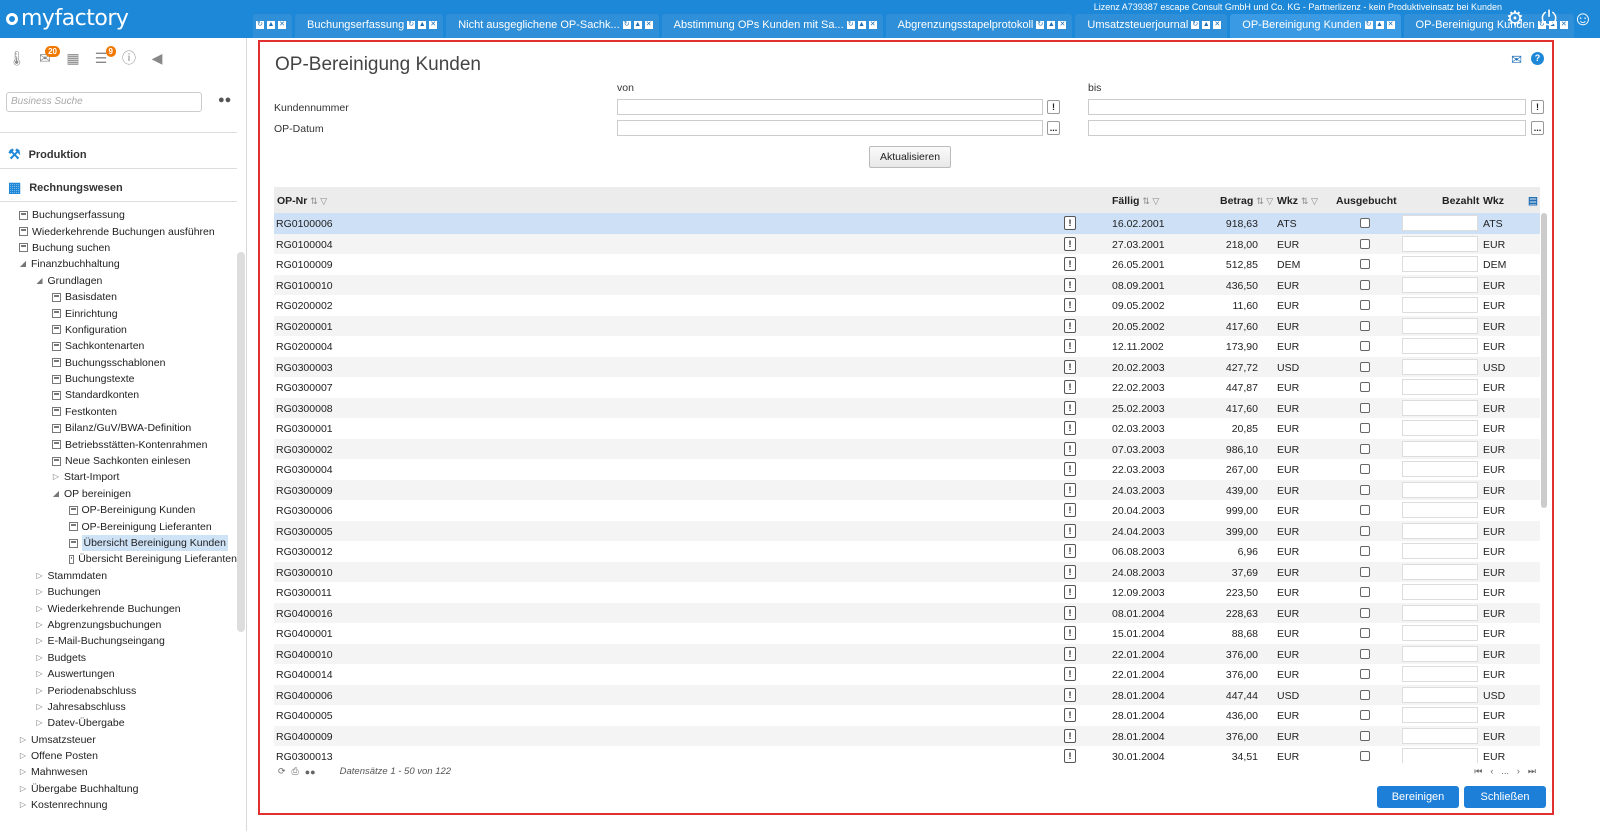 This screenshot has width=1600, height=831. What do you see at coordinates (907, 612) in the screenshot?
I see `table-row: RG0400016 08.01.2004 228,63 EUR! EUR` at bounding box center [907, 612].